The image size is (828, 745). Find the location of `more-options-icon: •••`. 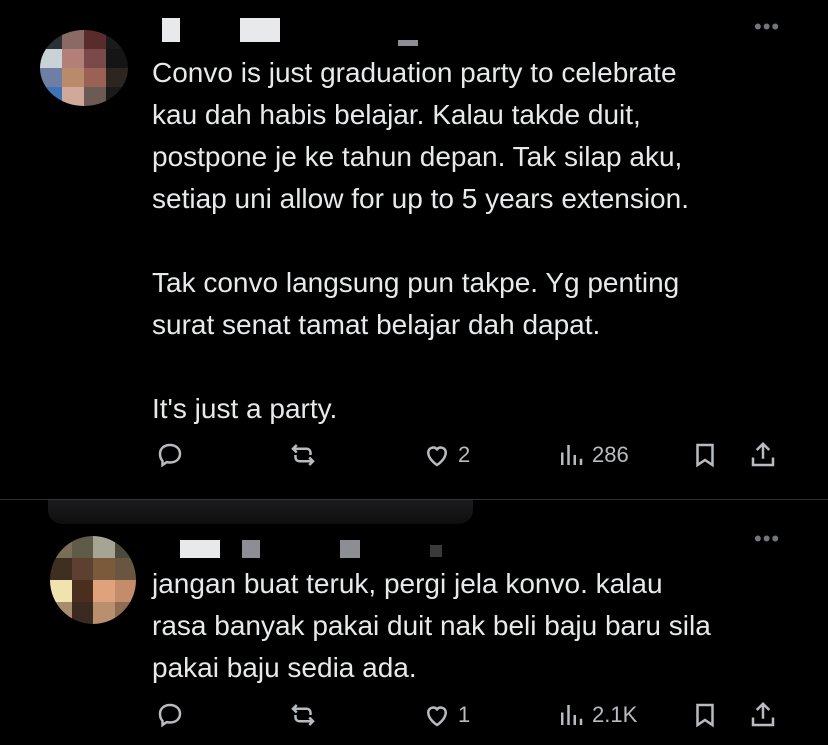

more-options-icon: ••• is located at coordinates (767, 539).